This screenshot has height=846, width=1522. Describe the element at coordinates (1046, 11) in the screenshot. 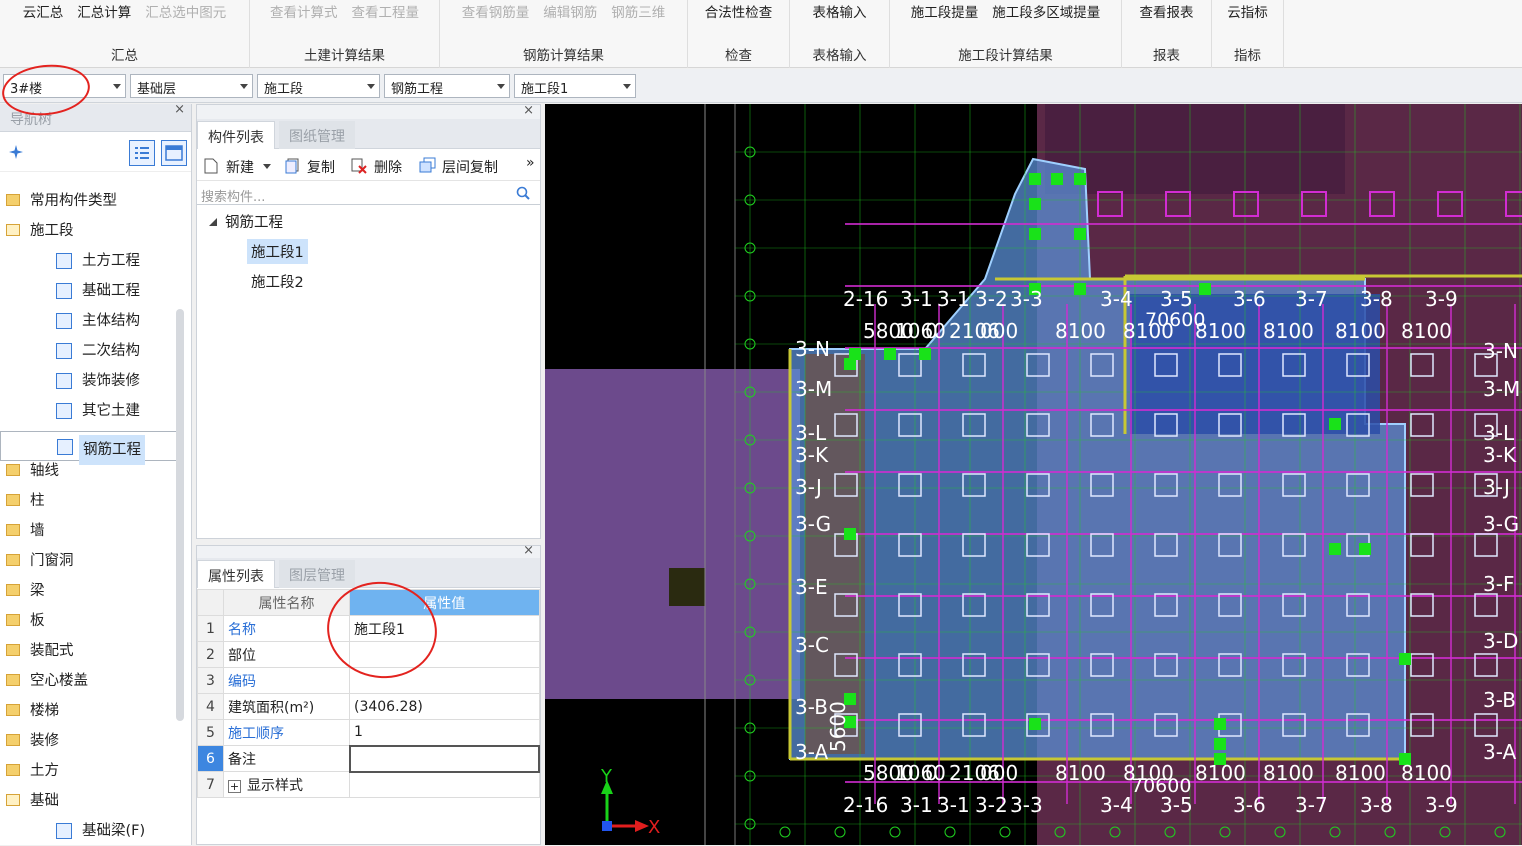

I see `segment-multi-extract-button: 施工段多区域提量` at that location.